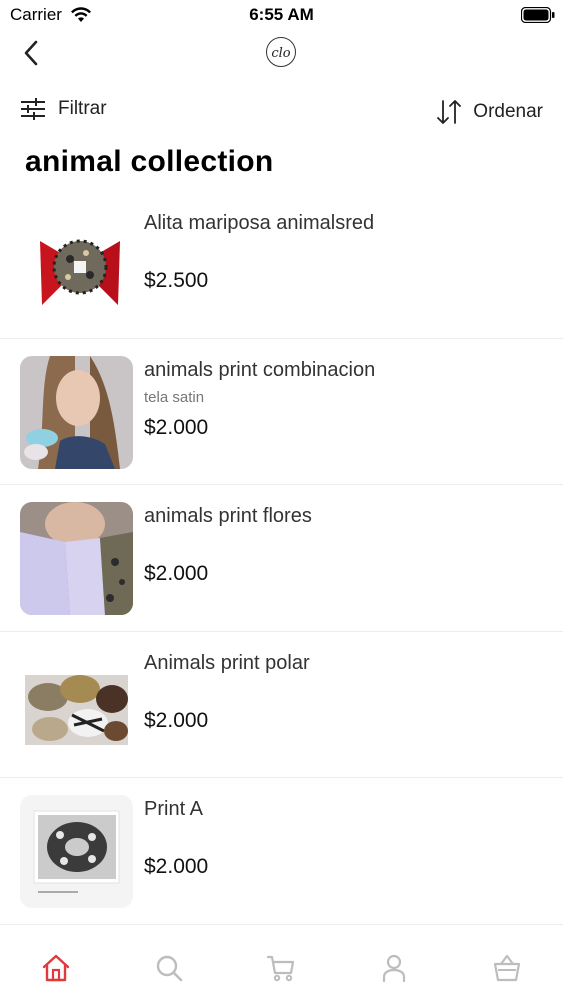 The height and width of the screenshot is (1000, 563). I want to click on chevron-left-icon, so click(31, 53).